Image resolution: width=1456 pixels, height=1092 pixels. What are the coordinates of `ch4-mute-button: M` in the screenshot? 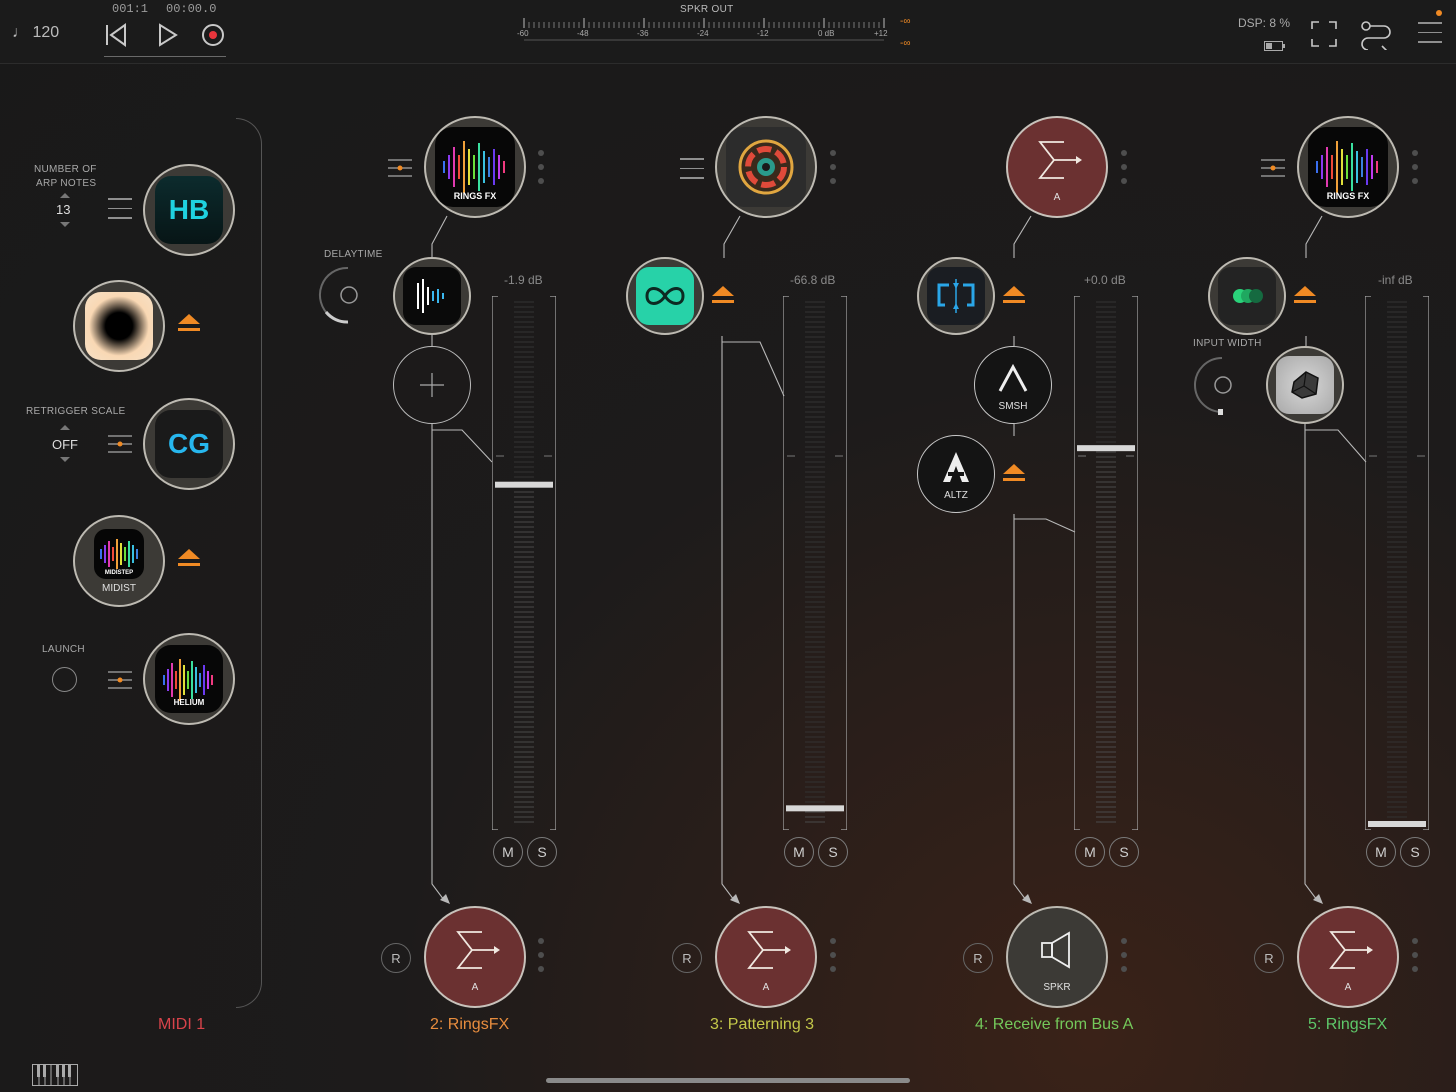 It's located at (1090, 852).